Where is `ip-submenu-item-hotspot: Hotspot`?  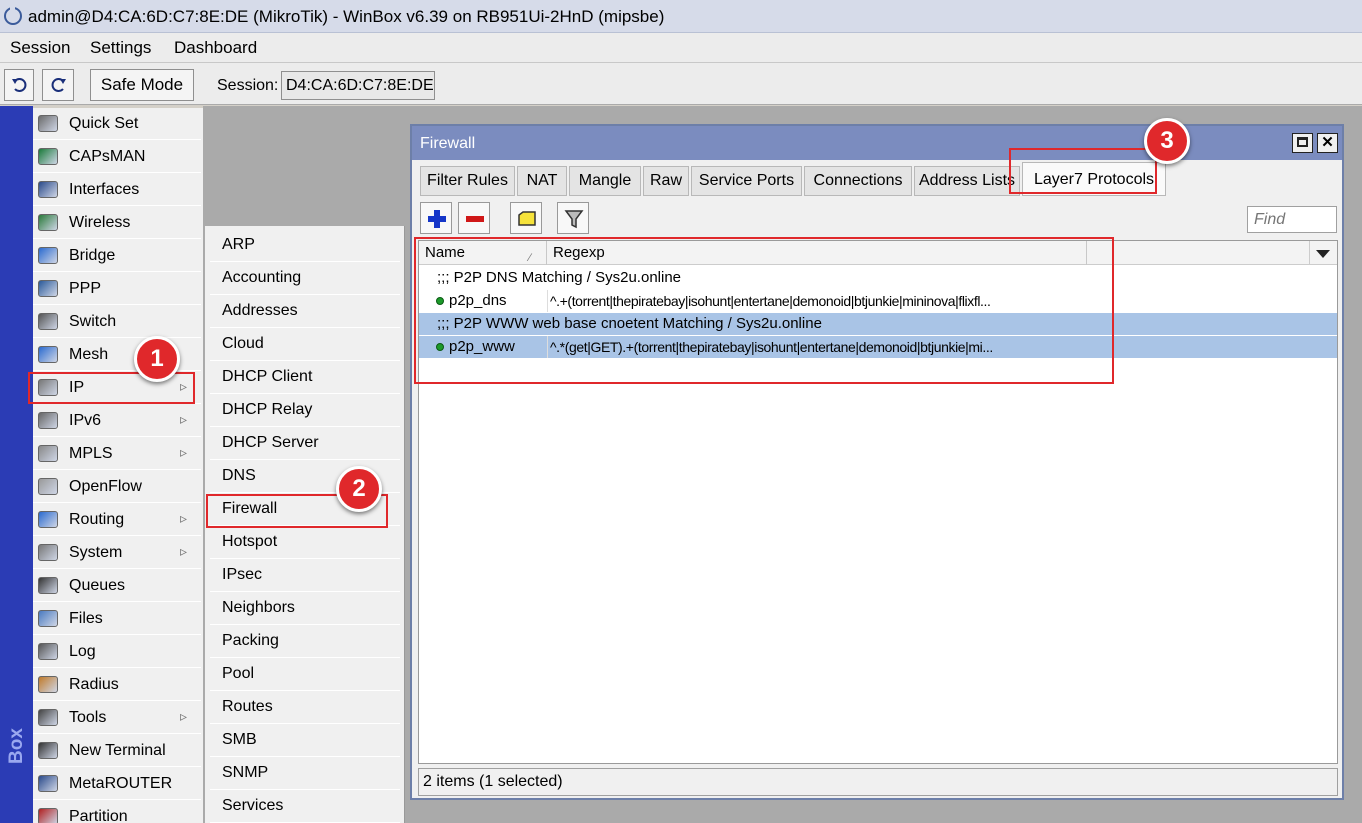
ip-submenu-item-hotspot: Hotspot is located at coordinates (305, 543).